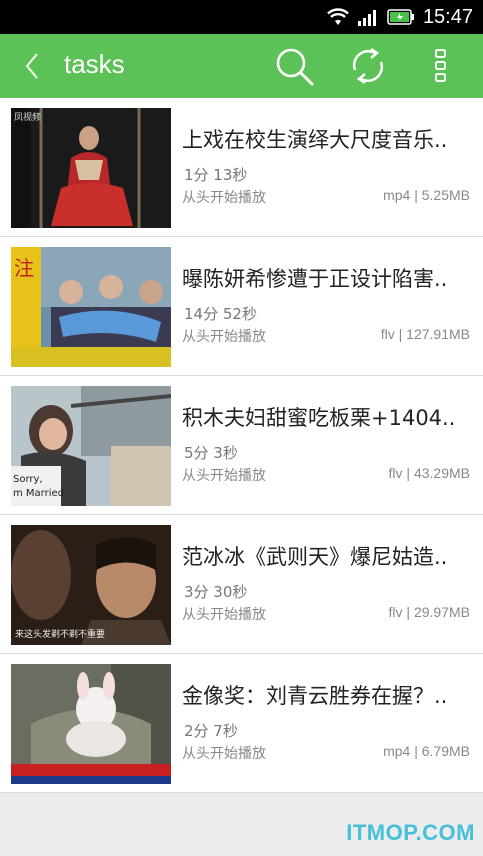 This screenshot has width=483, height=856. Describe the element at coordinates (410, 832) in the screenshot. I see `watermark: ITMOP.COM` at that location.